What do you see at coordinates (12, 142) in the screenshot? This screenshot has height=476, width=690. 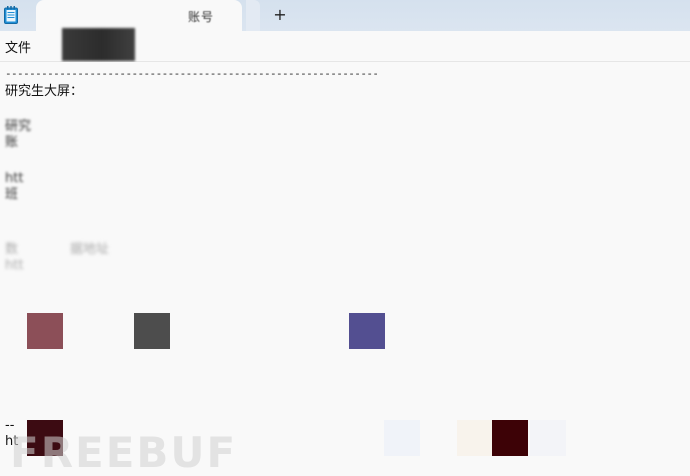 I see `text-line: 账` at bounding box center [12, 142].